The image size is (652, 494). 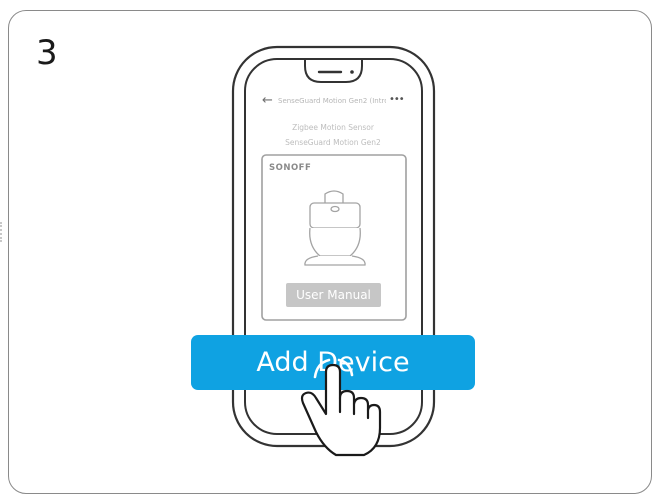 What do you see at coordinates (290, 168) in the screenshot?
I see `brand-logo: SONOFF` at bounding box center [290, 168].